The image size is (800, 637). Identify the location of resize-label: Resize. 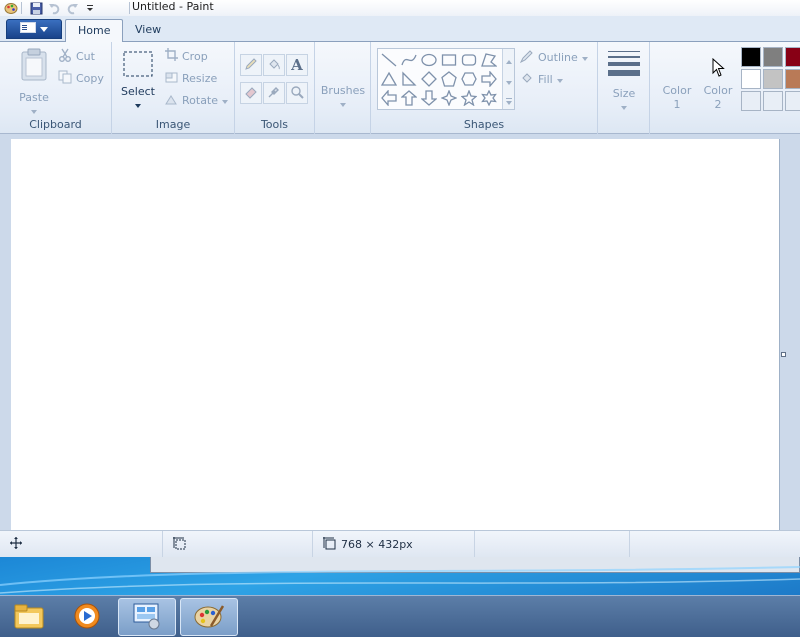
(200, 78).